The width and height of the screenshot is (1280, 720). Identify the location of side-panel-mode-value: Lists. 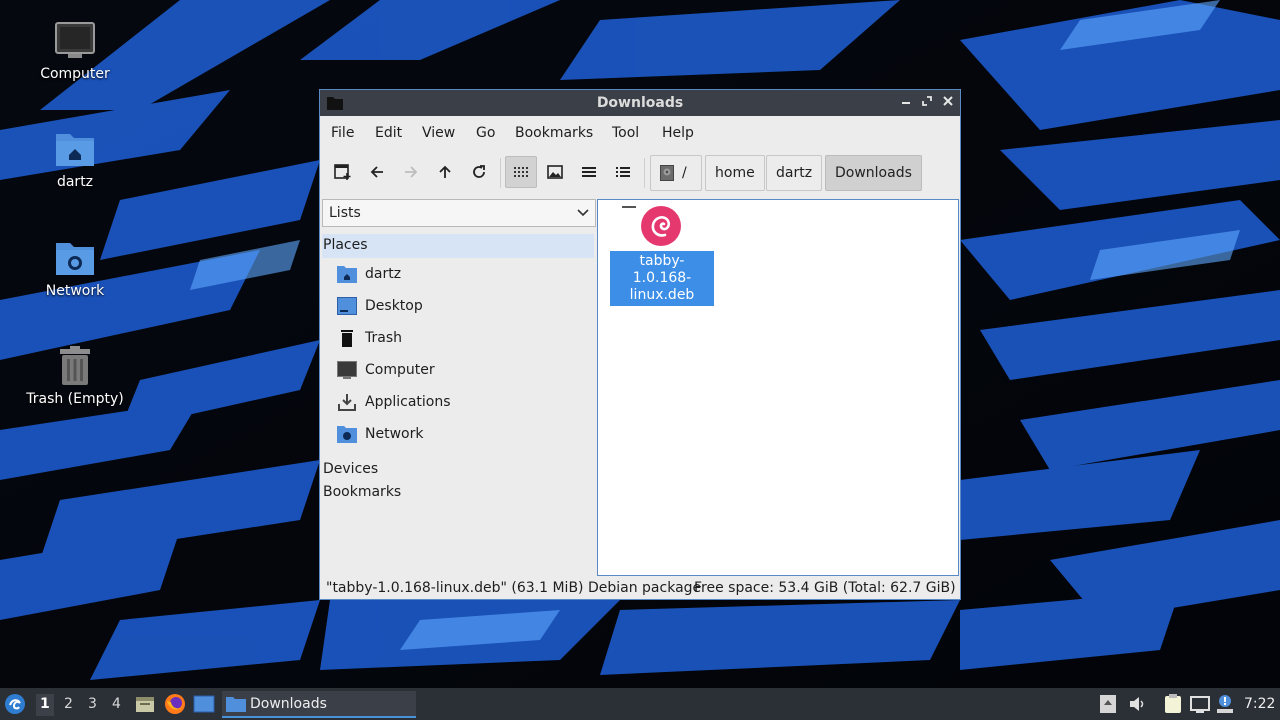
(345, 213).